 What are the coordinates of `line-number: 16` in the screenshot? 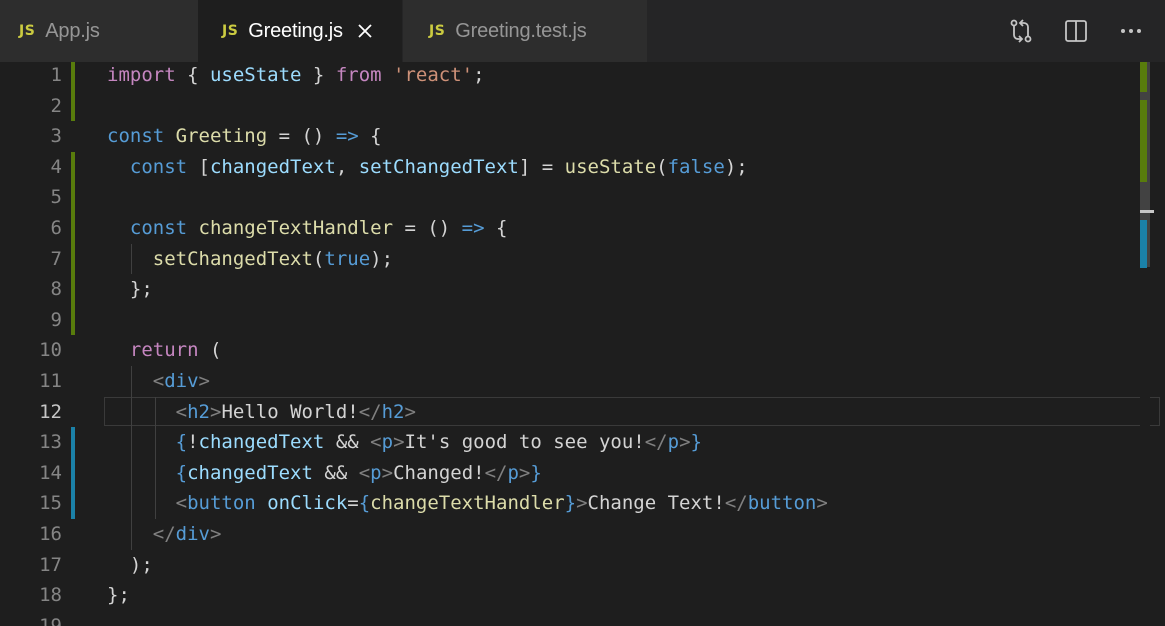 It's located at (50, 534).